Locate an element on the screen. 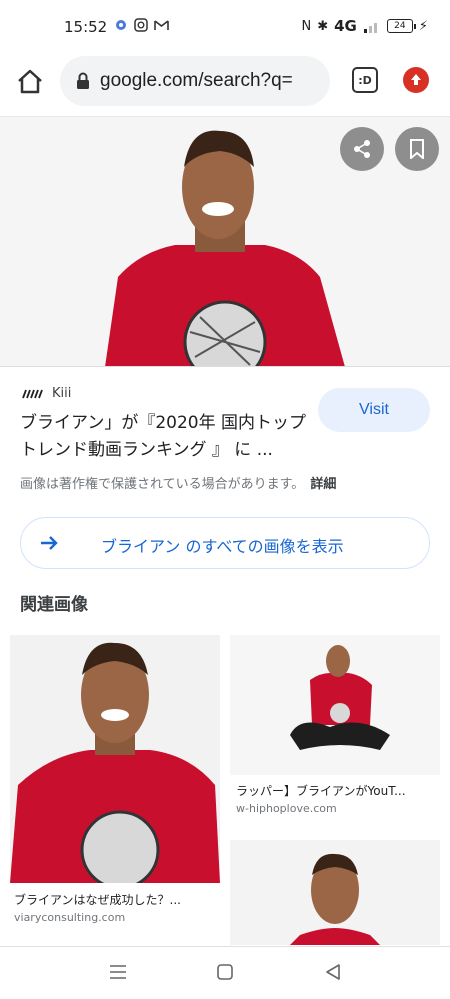 The width and height of the screenshot is (450, 999). arrow-right-icon is located at coordinates (49, 543).